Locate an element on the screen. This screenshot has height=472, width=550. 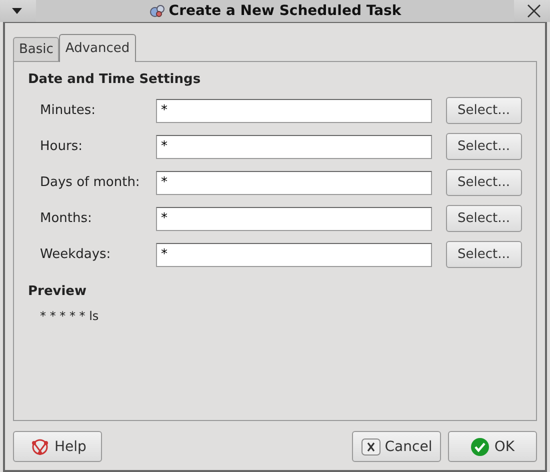
tab: Advanced is located at coordinates (97, 48).